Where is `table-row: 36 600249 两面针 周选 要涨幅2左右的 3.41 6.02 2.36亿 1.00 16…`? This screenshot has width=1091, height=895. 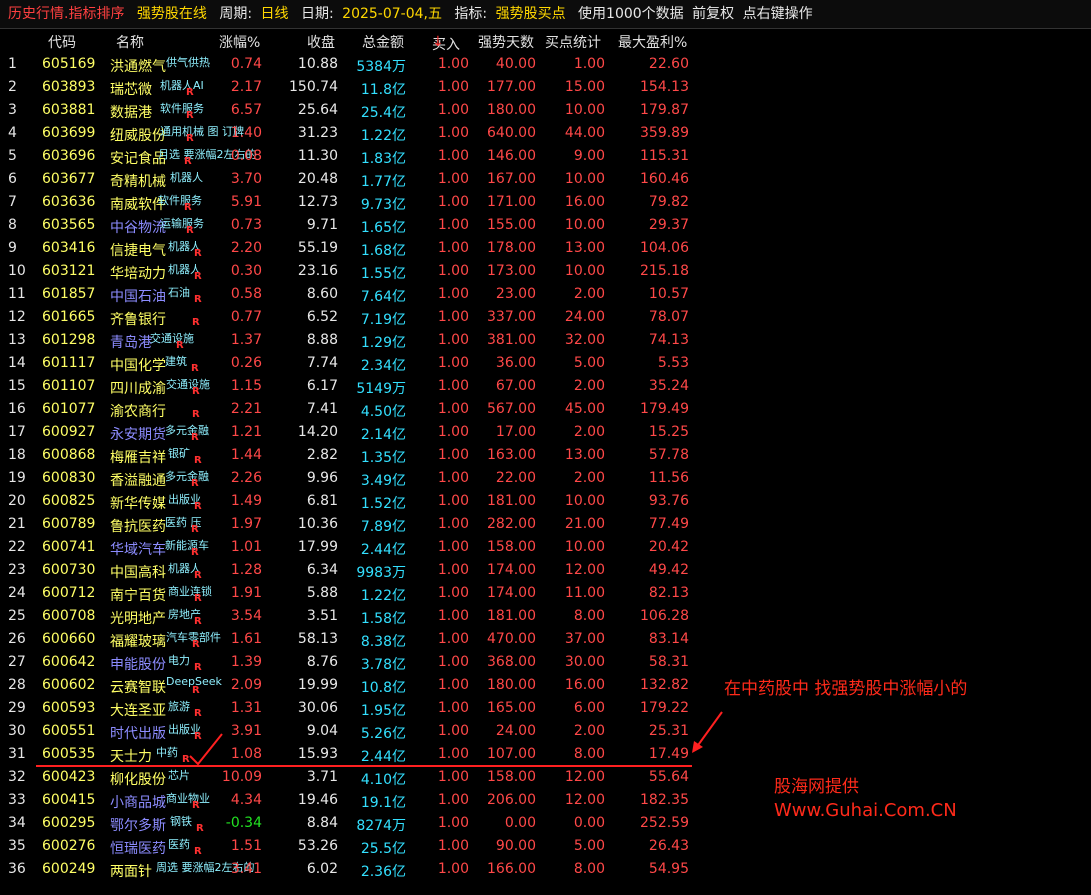 table-row: 36 600249 两面针 周选 要涨幅2左右的 3.41 6.02 2.36亿 1.00 16… is located at coordinates (545, 869).